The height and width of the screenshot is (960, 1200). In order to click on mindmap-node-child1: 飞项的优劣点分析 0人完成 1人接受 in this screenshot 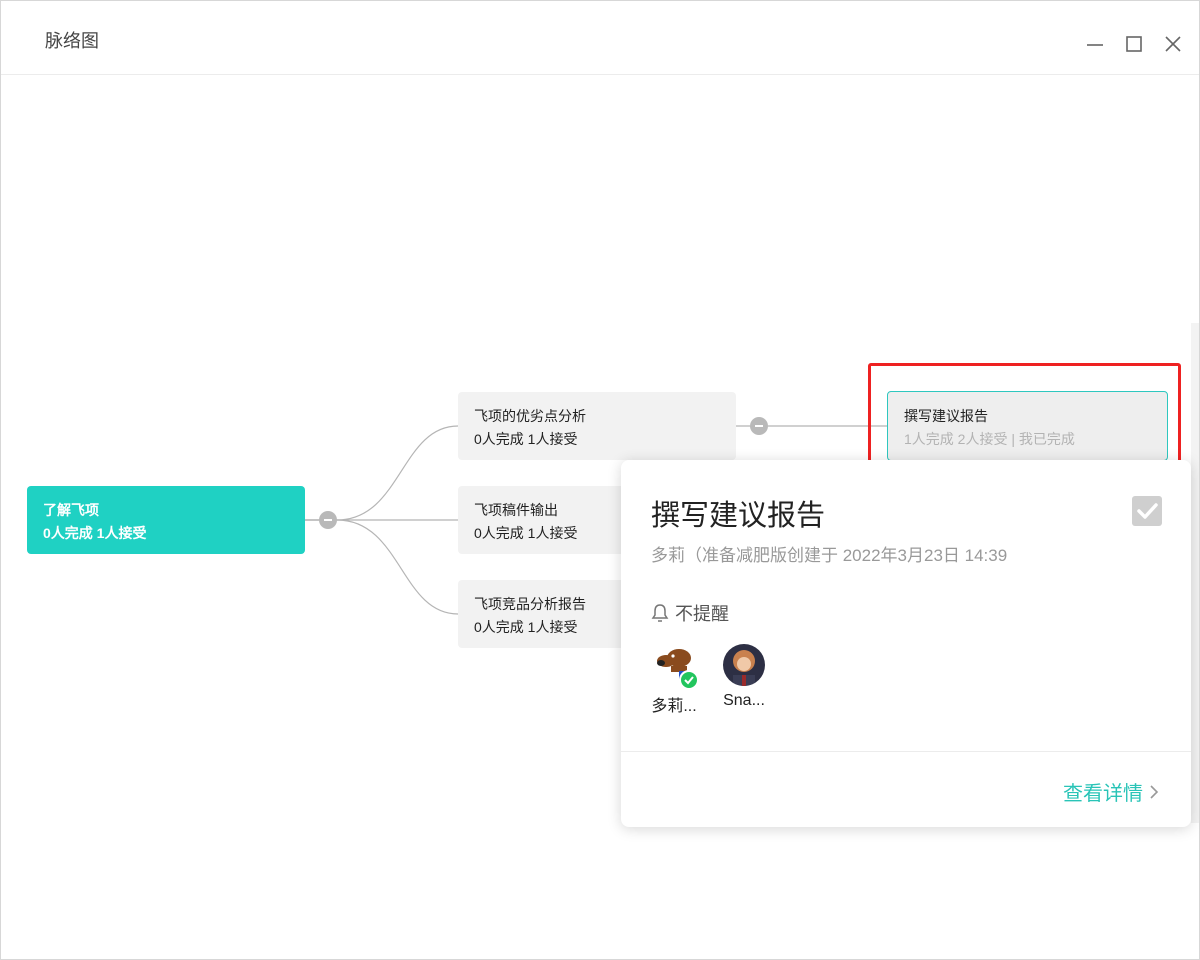, I will do `click(597, 426)`.